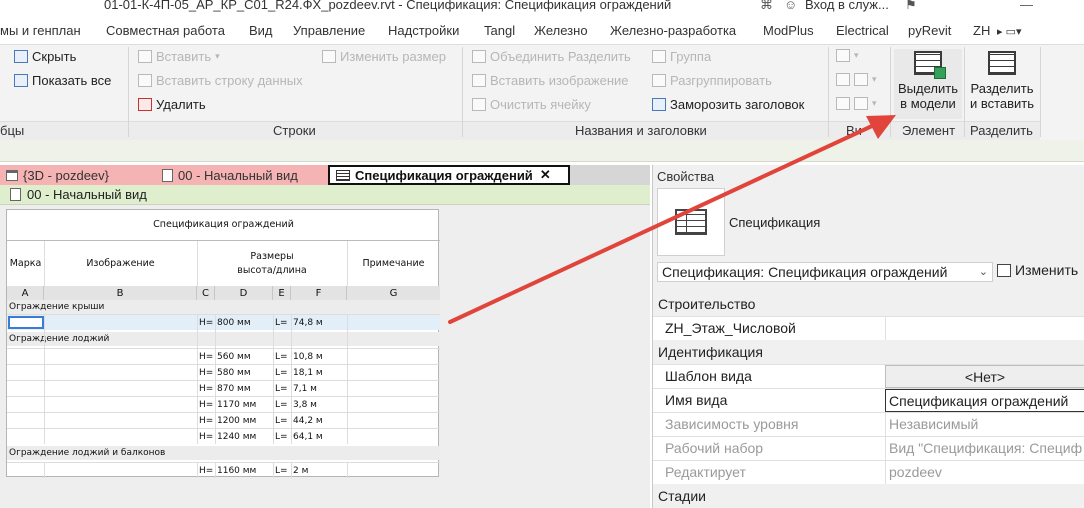 The width and height of the screenshot is (1084, 508). Describe the element at coordinates (1026, 6) in the screenshot. I see `minimize-icon: —` at that location.